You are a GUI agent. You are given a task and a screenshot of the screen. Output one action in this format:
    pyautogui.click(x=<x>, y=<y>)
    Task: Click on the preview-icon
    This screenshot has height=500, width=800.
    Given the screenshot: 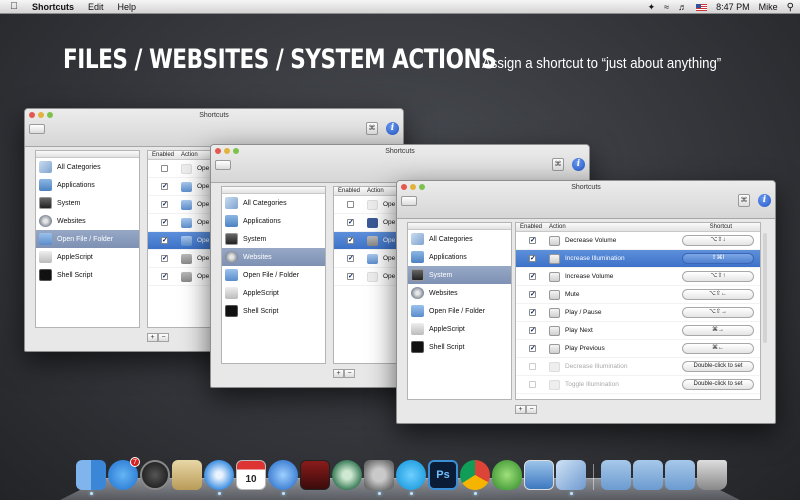 What is the action you would take?
    pyautogui.click(x=539, y=475)
    